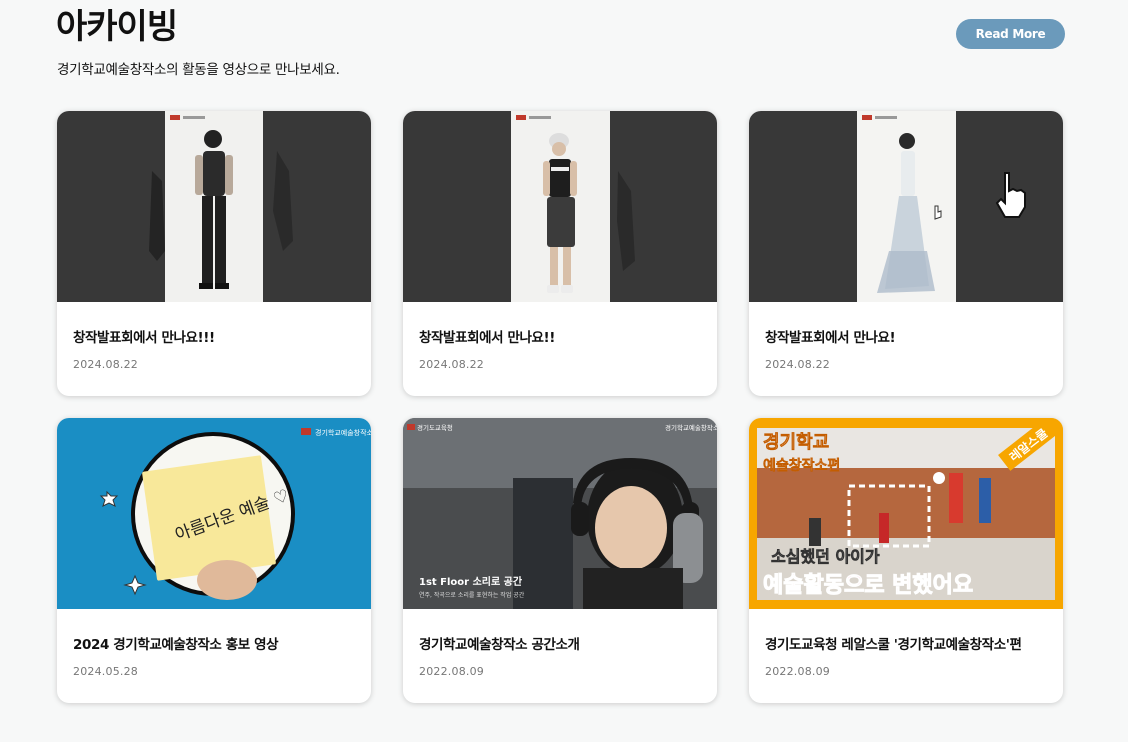  I want to click on page-title: 아카이빙, so click(117, 27).